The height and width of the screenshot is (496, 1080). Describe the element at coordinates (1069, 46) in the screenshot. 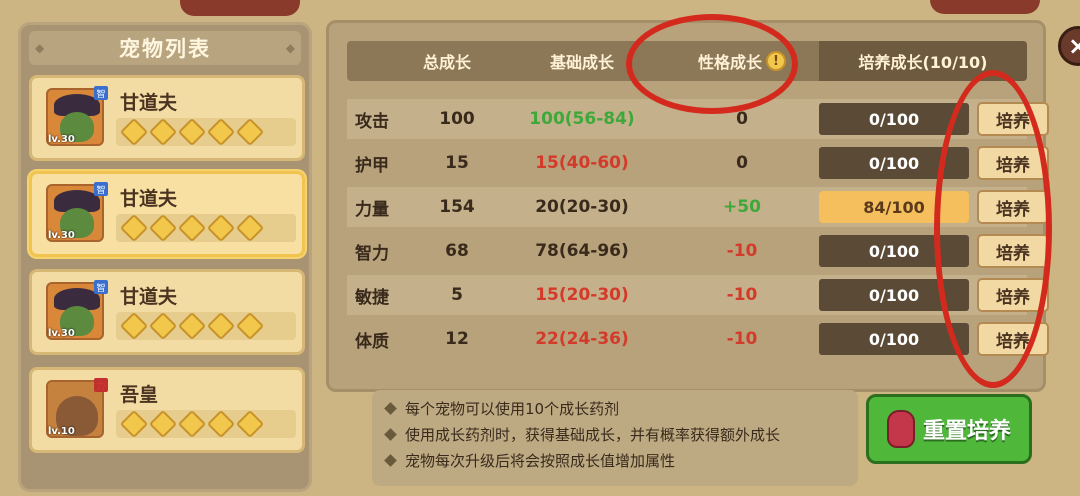

I see `close-button: ×` at that location.